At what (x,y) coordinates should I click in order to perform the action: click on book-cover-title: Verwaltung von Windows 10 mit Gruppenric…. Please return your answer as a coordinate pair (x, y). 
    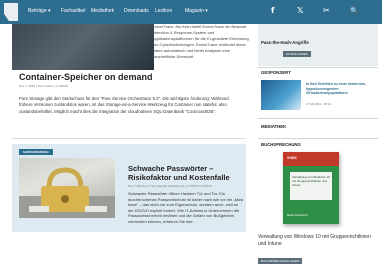
    Looking at the image, I should click on (311, 181).